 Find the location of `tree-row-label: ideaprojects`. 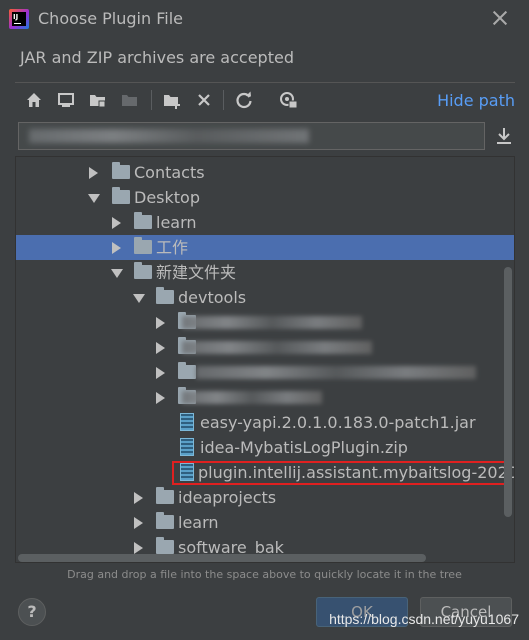

tree-row-label: ideaprojects is located at coordinates (227, 497).